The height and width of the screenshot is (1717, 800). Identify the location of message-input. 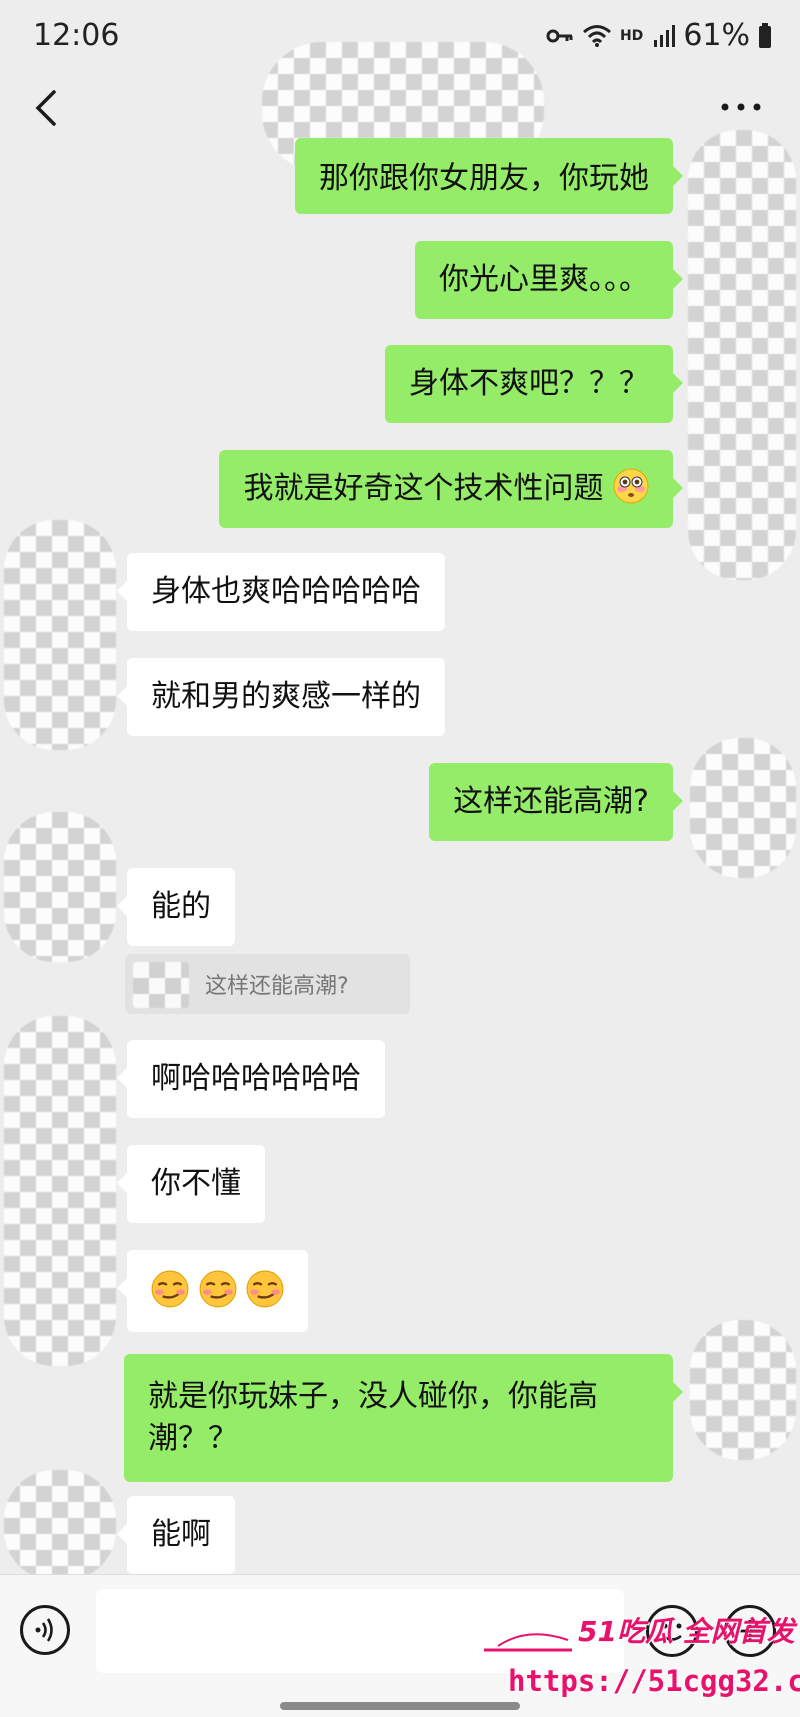
(360, 1631).